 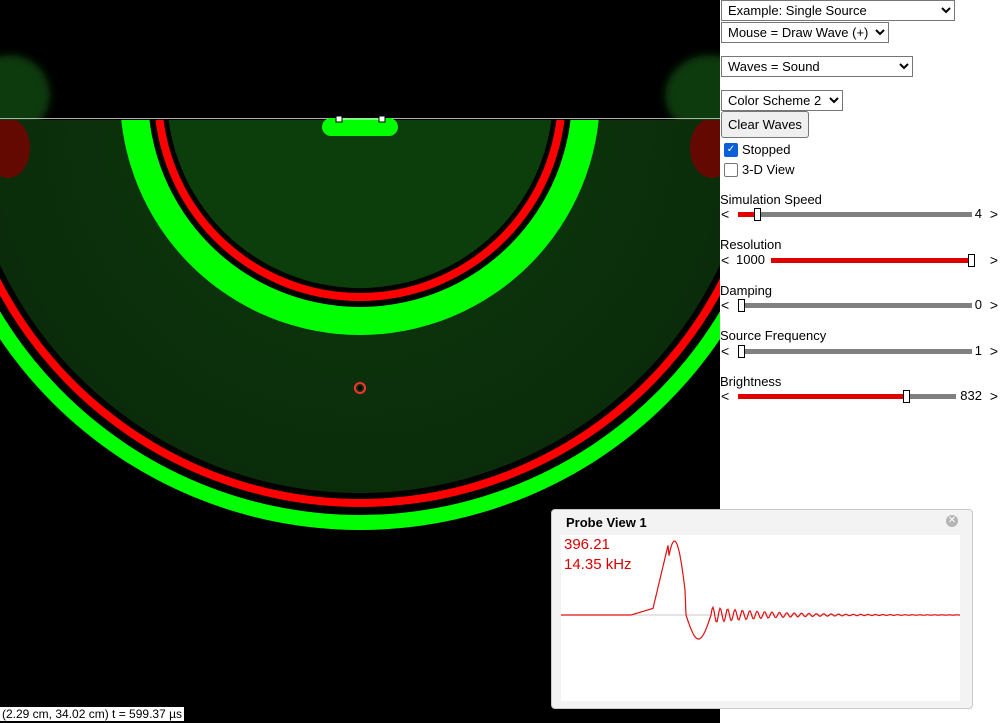 I want to click on resolution-label: Resolution, so click(x=751, y=244).